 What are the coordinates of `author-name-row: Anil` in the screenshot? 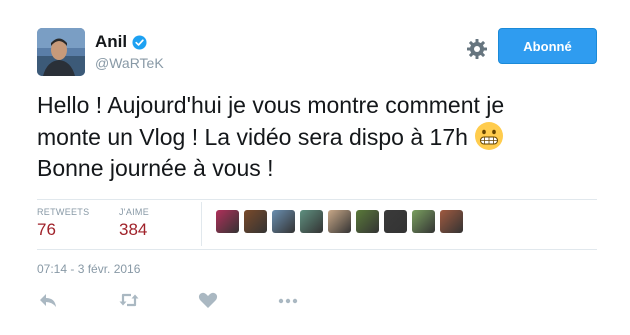 It's located at (121, 42).